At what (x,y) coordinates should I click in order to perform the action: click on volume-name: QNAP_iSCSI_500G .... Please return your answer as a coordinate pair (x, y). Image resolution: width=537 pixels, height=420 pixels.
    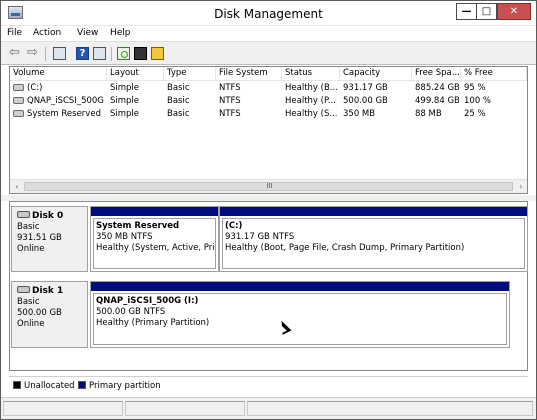
    Looking at the image, I should click on (67, 101).